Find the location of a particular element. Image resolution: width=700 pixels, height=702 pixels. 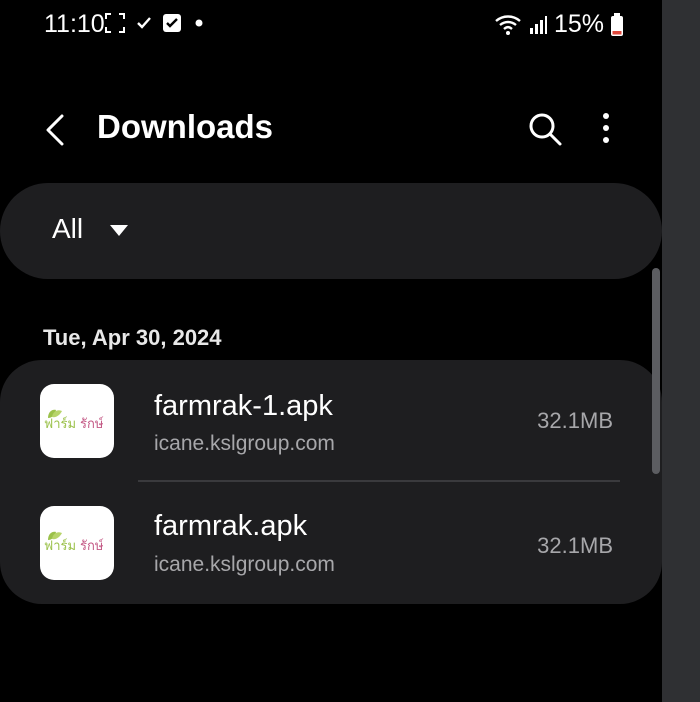

scrollbar-handle is located at coordinates (656, 371).